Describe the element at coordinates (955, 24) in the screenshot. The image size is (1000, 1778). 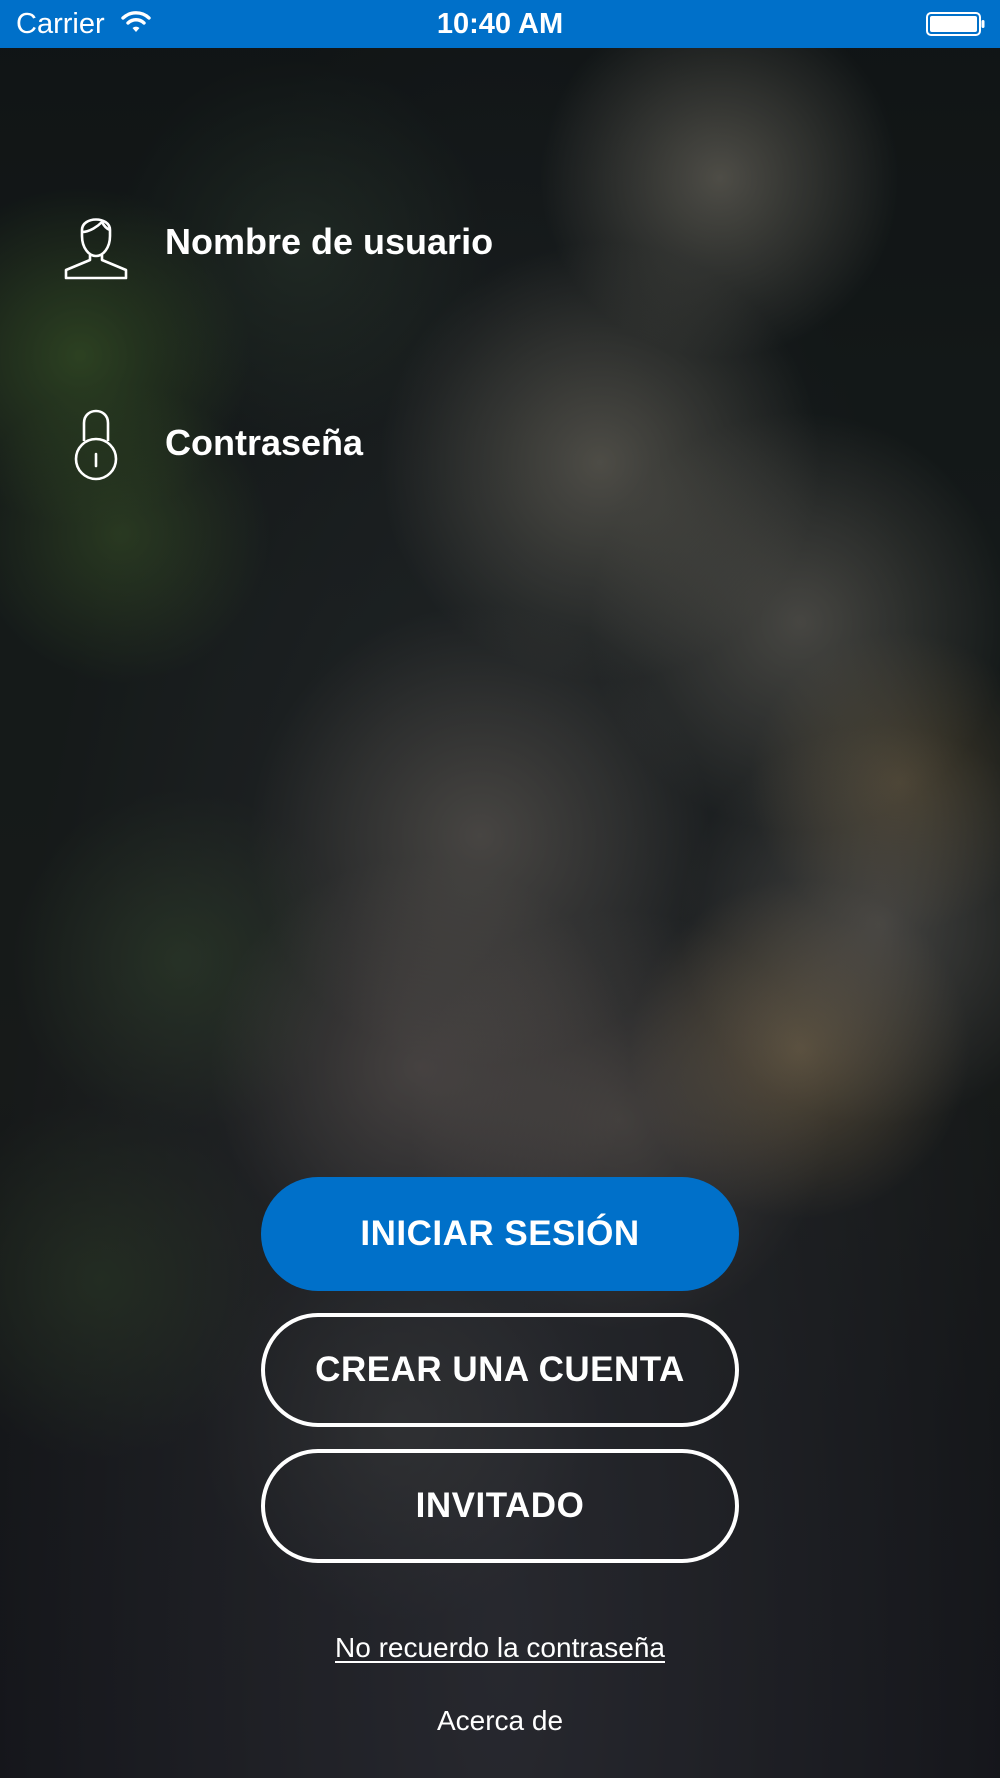
I see `battery-icon` at that location.